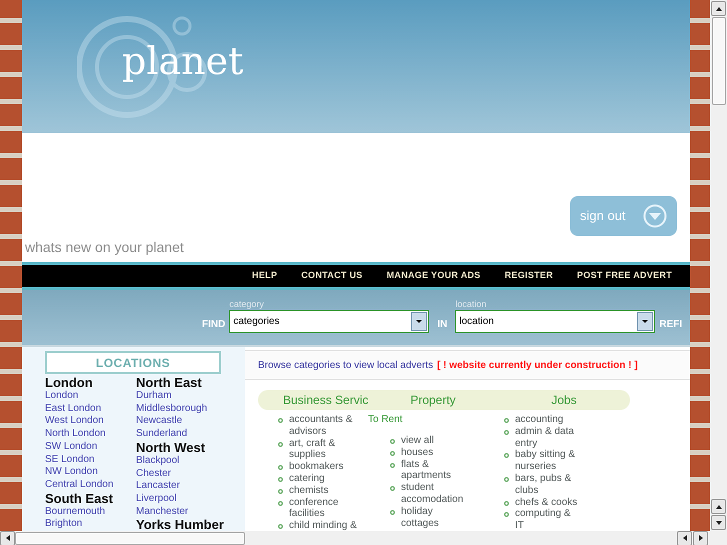 This screenshot has width=727, height=545. Describe the element at coordinates (442, 325) in the screenshot. I see `in-label: IN` at that location.